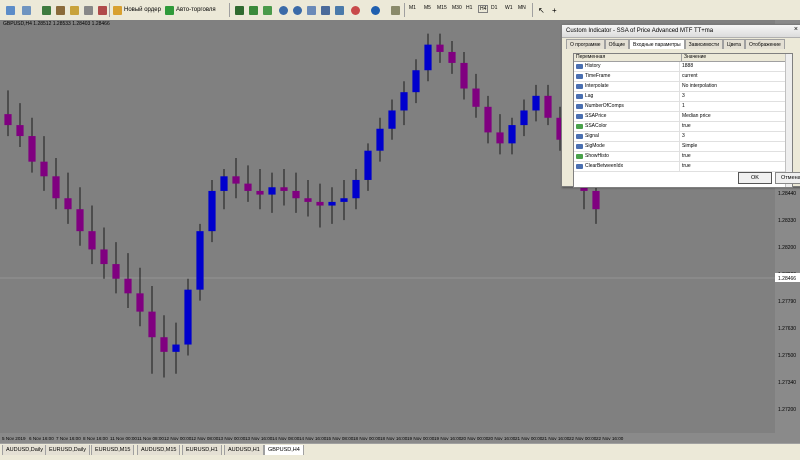 The height and width of the screenshot is (460, 800). I want to click on bar-chart-button, so click(239, 10).